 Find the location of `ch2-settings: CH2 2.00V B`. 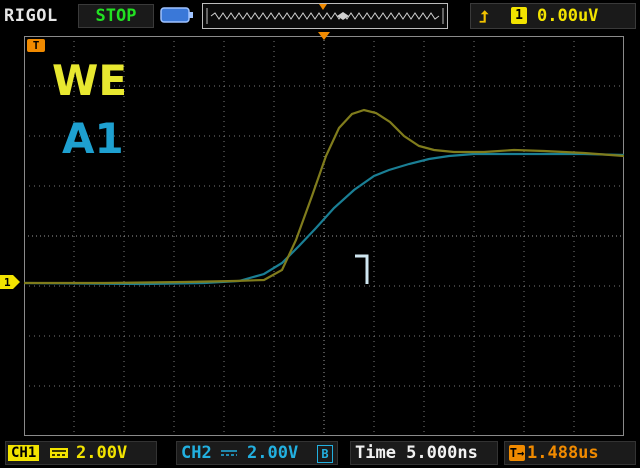

ch2-settings: CH2 2.00V B is located at coordinates (257, 453).